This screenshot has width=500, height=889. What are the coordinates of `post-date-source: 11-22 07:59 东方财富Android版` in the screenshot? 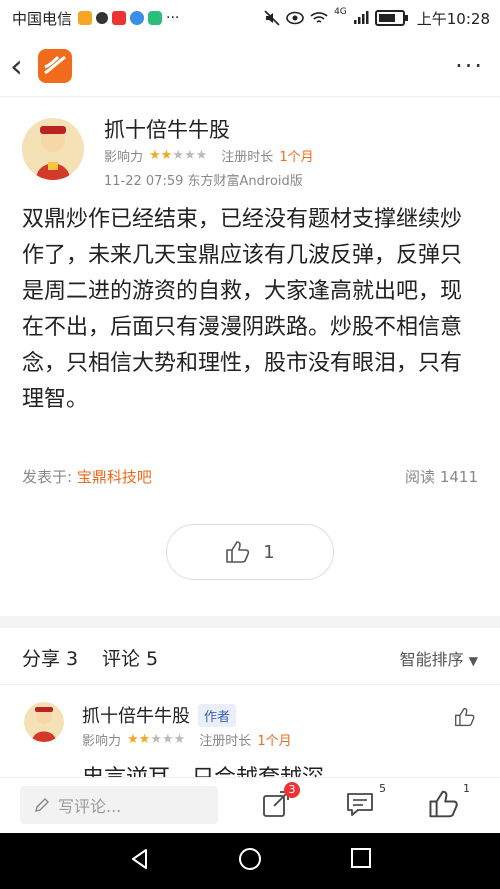 It's located at (203, 181).